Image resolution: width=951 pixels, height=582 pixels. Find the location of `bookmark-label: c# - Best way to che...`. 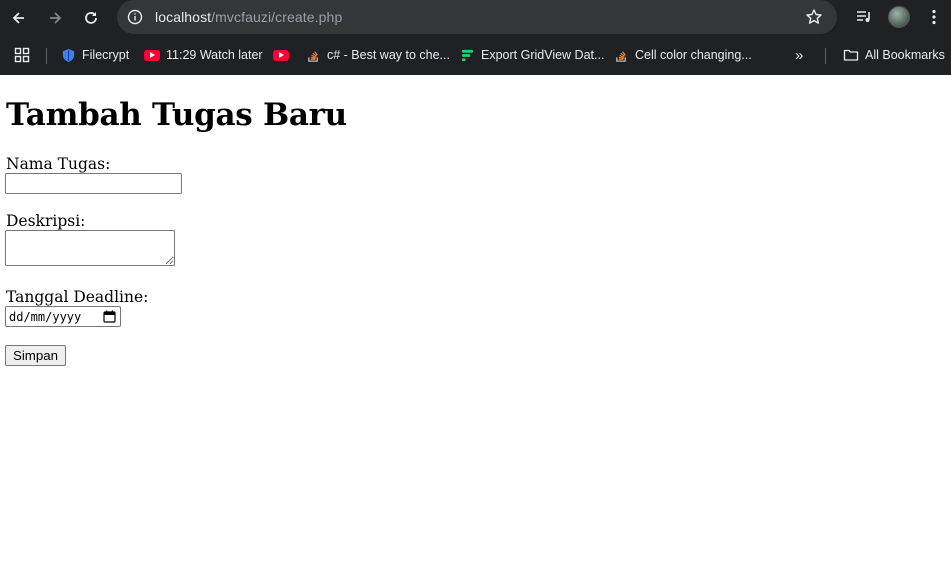

bookmark-label: c# - Best way to che... is located at coordinates (388, 55).